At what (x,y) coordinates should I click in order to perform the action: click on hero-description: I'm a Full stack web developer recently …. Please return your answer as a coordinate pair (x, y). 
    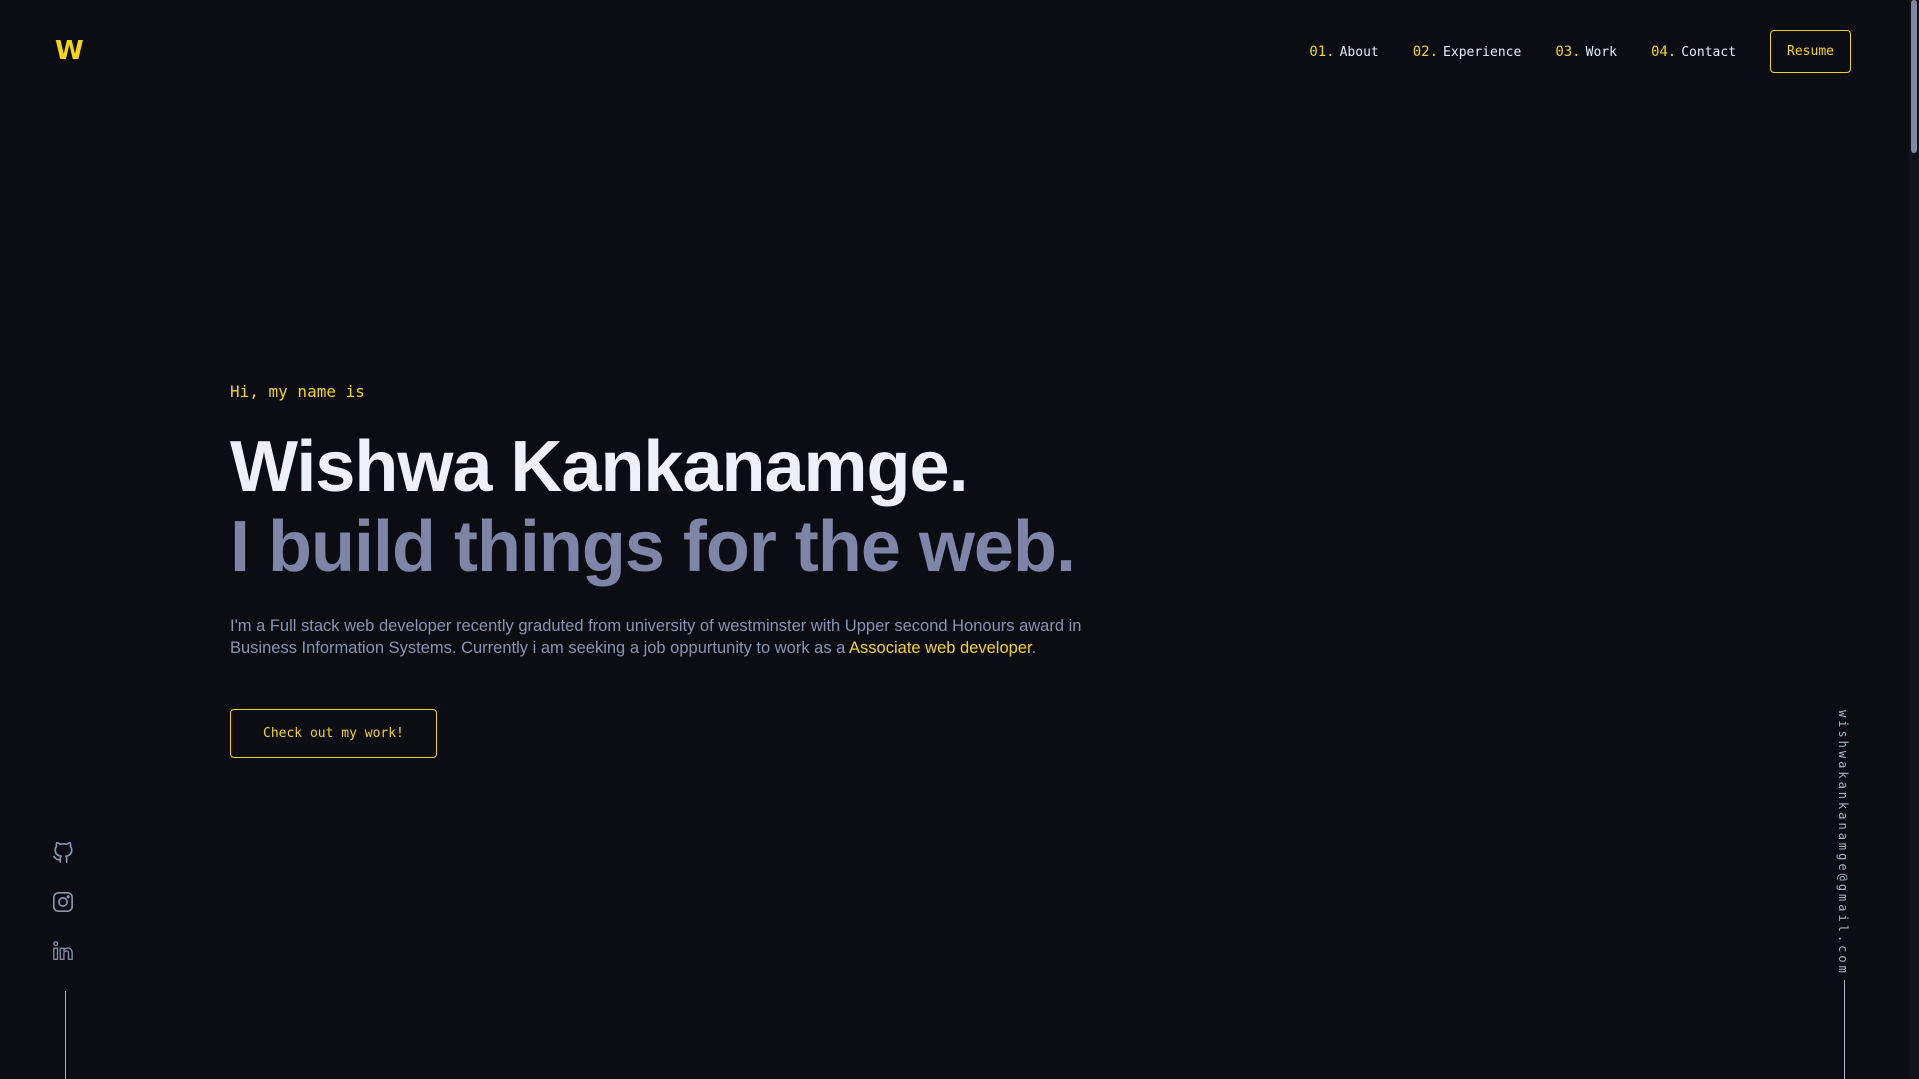
    Looking at the image, I should click on (680, 637).